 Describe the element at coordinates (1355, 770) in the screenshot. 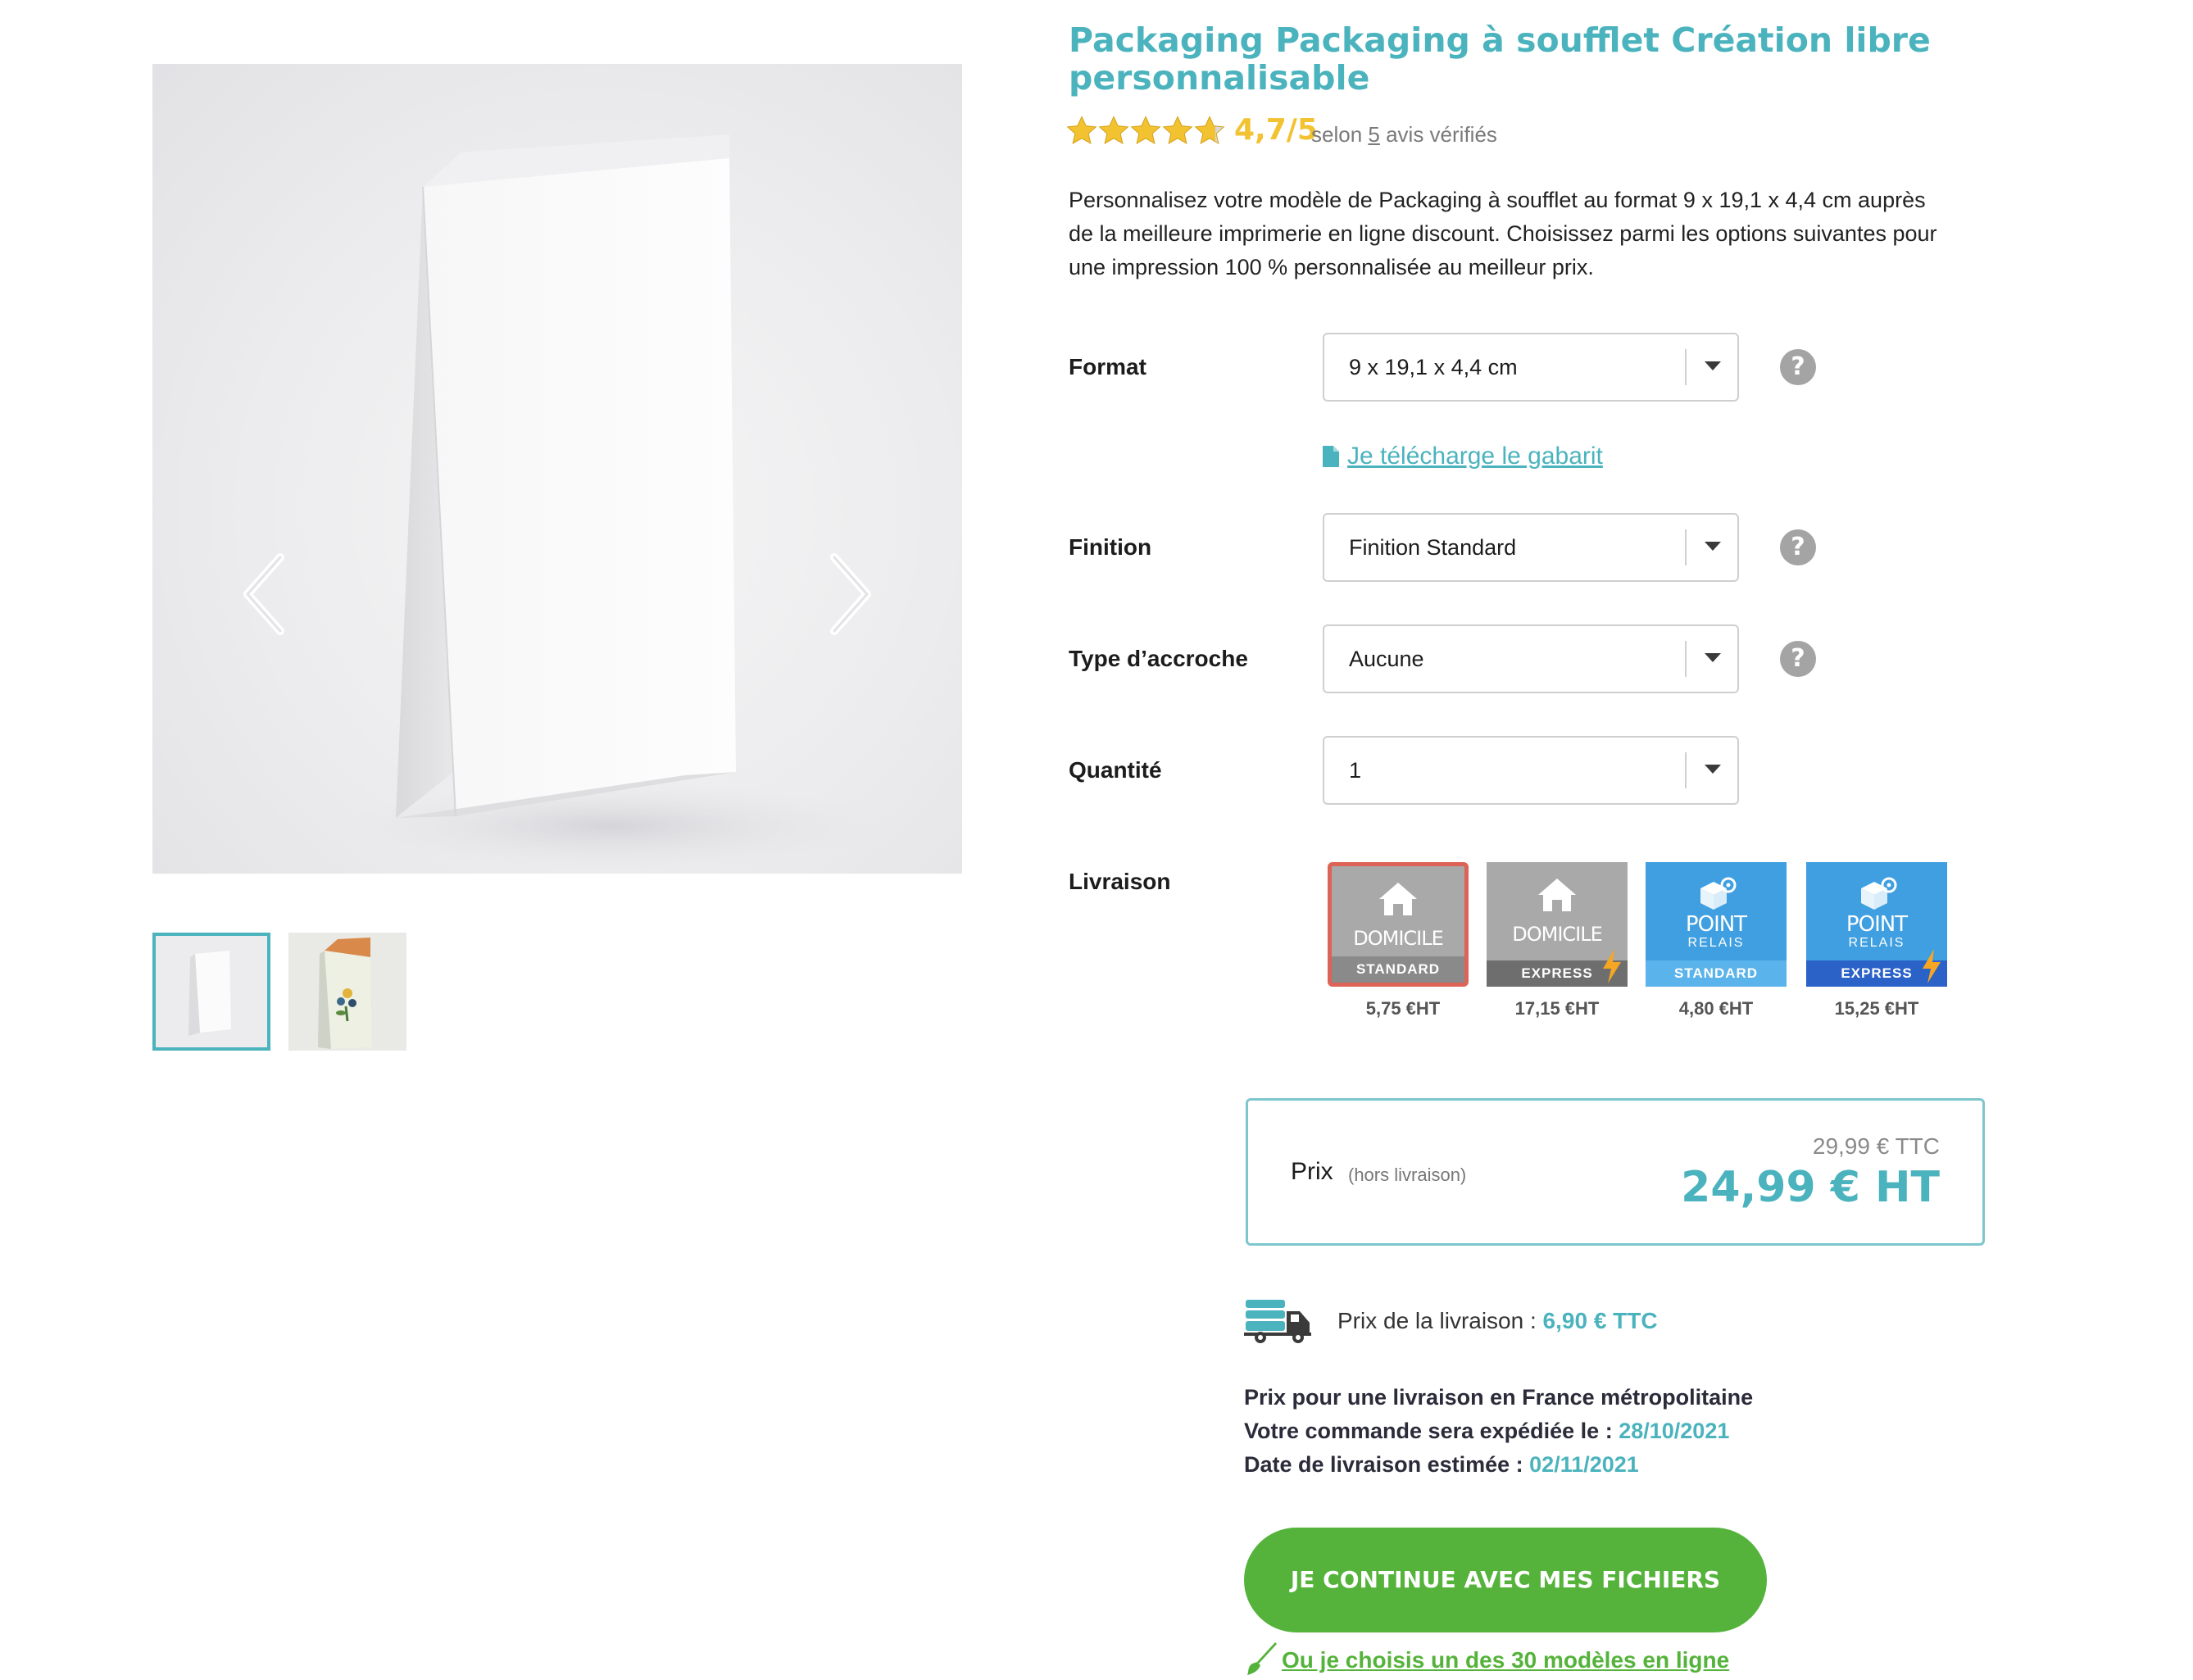

I see `quantite-select-value: 1` at that location.